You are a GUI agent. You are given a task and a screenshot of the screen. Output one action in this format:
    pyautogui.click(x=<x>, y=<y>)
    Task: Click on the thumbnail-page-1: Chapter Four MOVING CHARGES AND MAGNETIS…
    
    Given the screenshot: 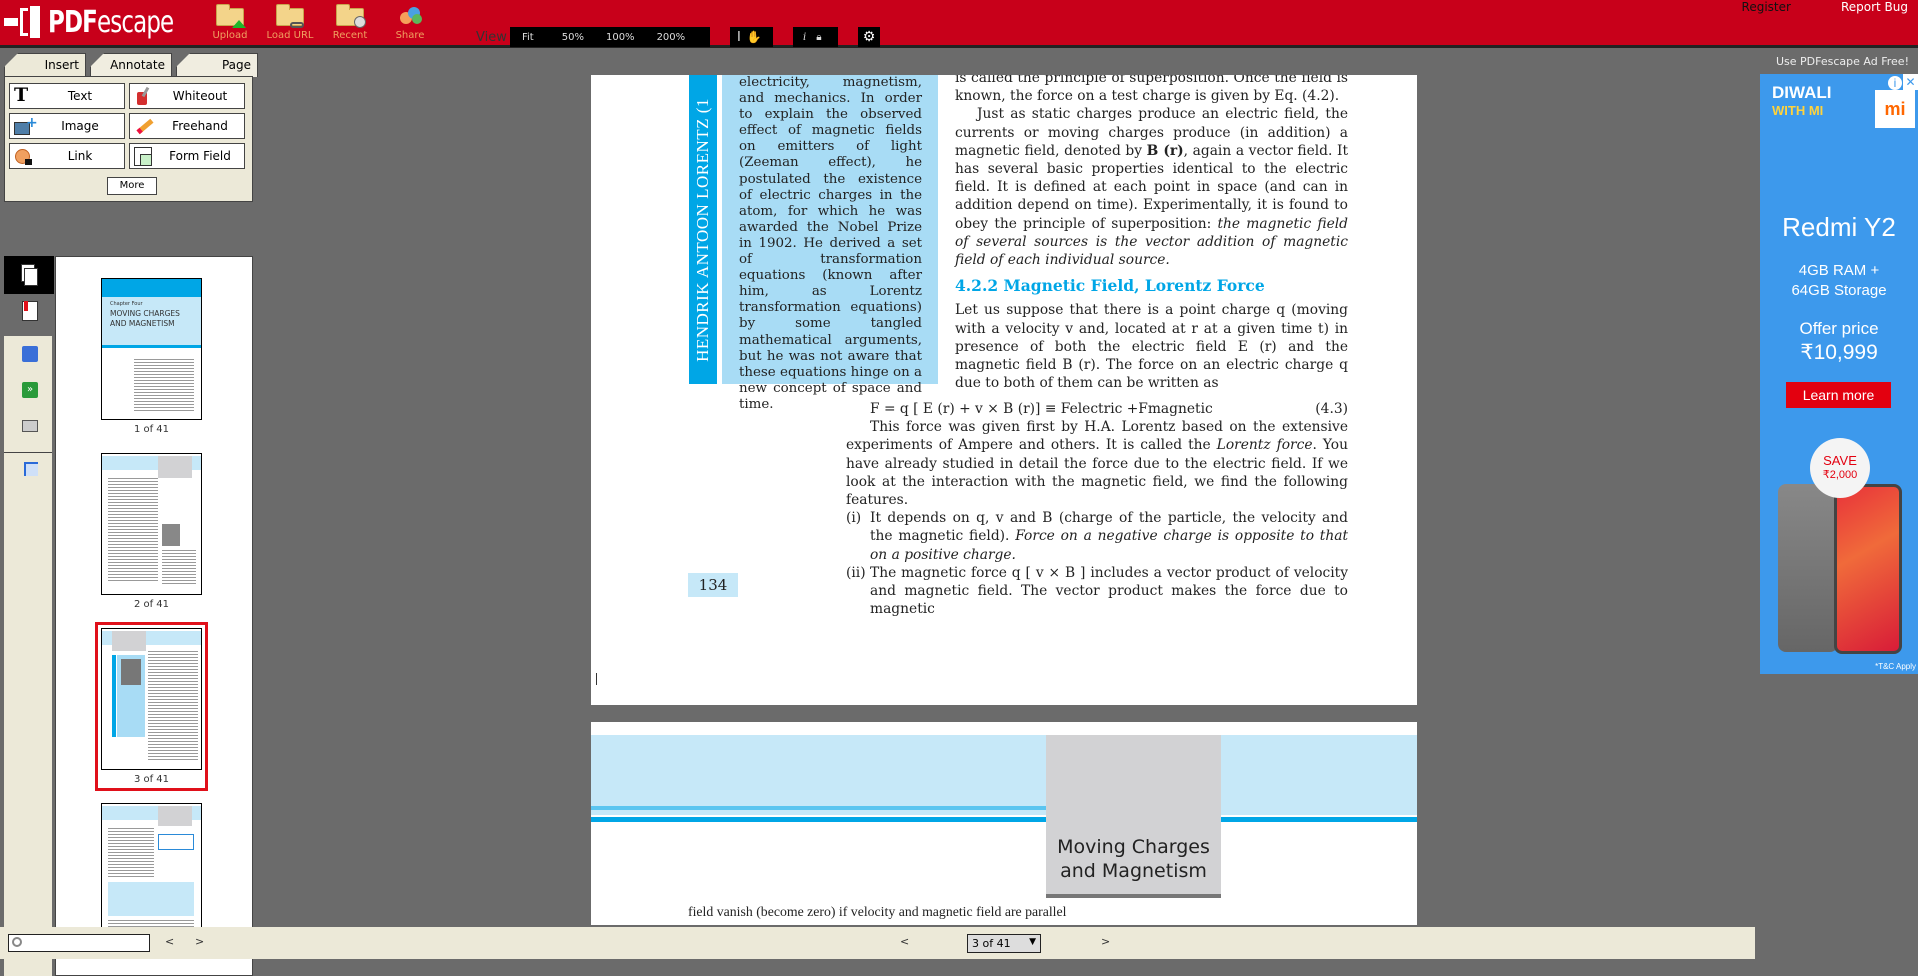 What is the action you would take?
    pyautogui.click(x=151, y=356)
    